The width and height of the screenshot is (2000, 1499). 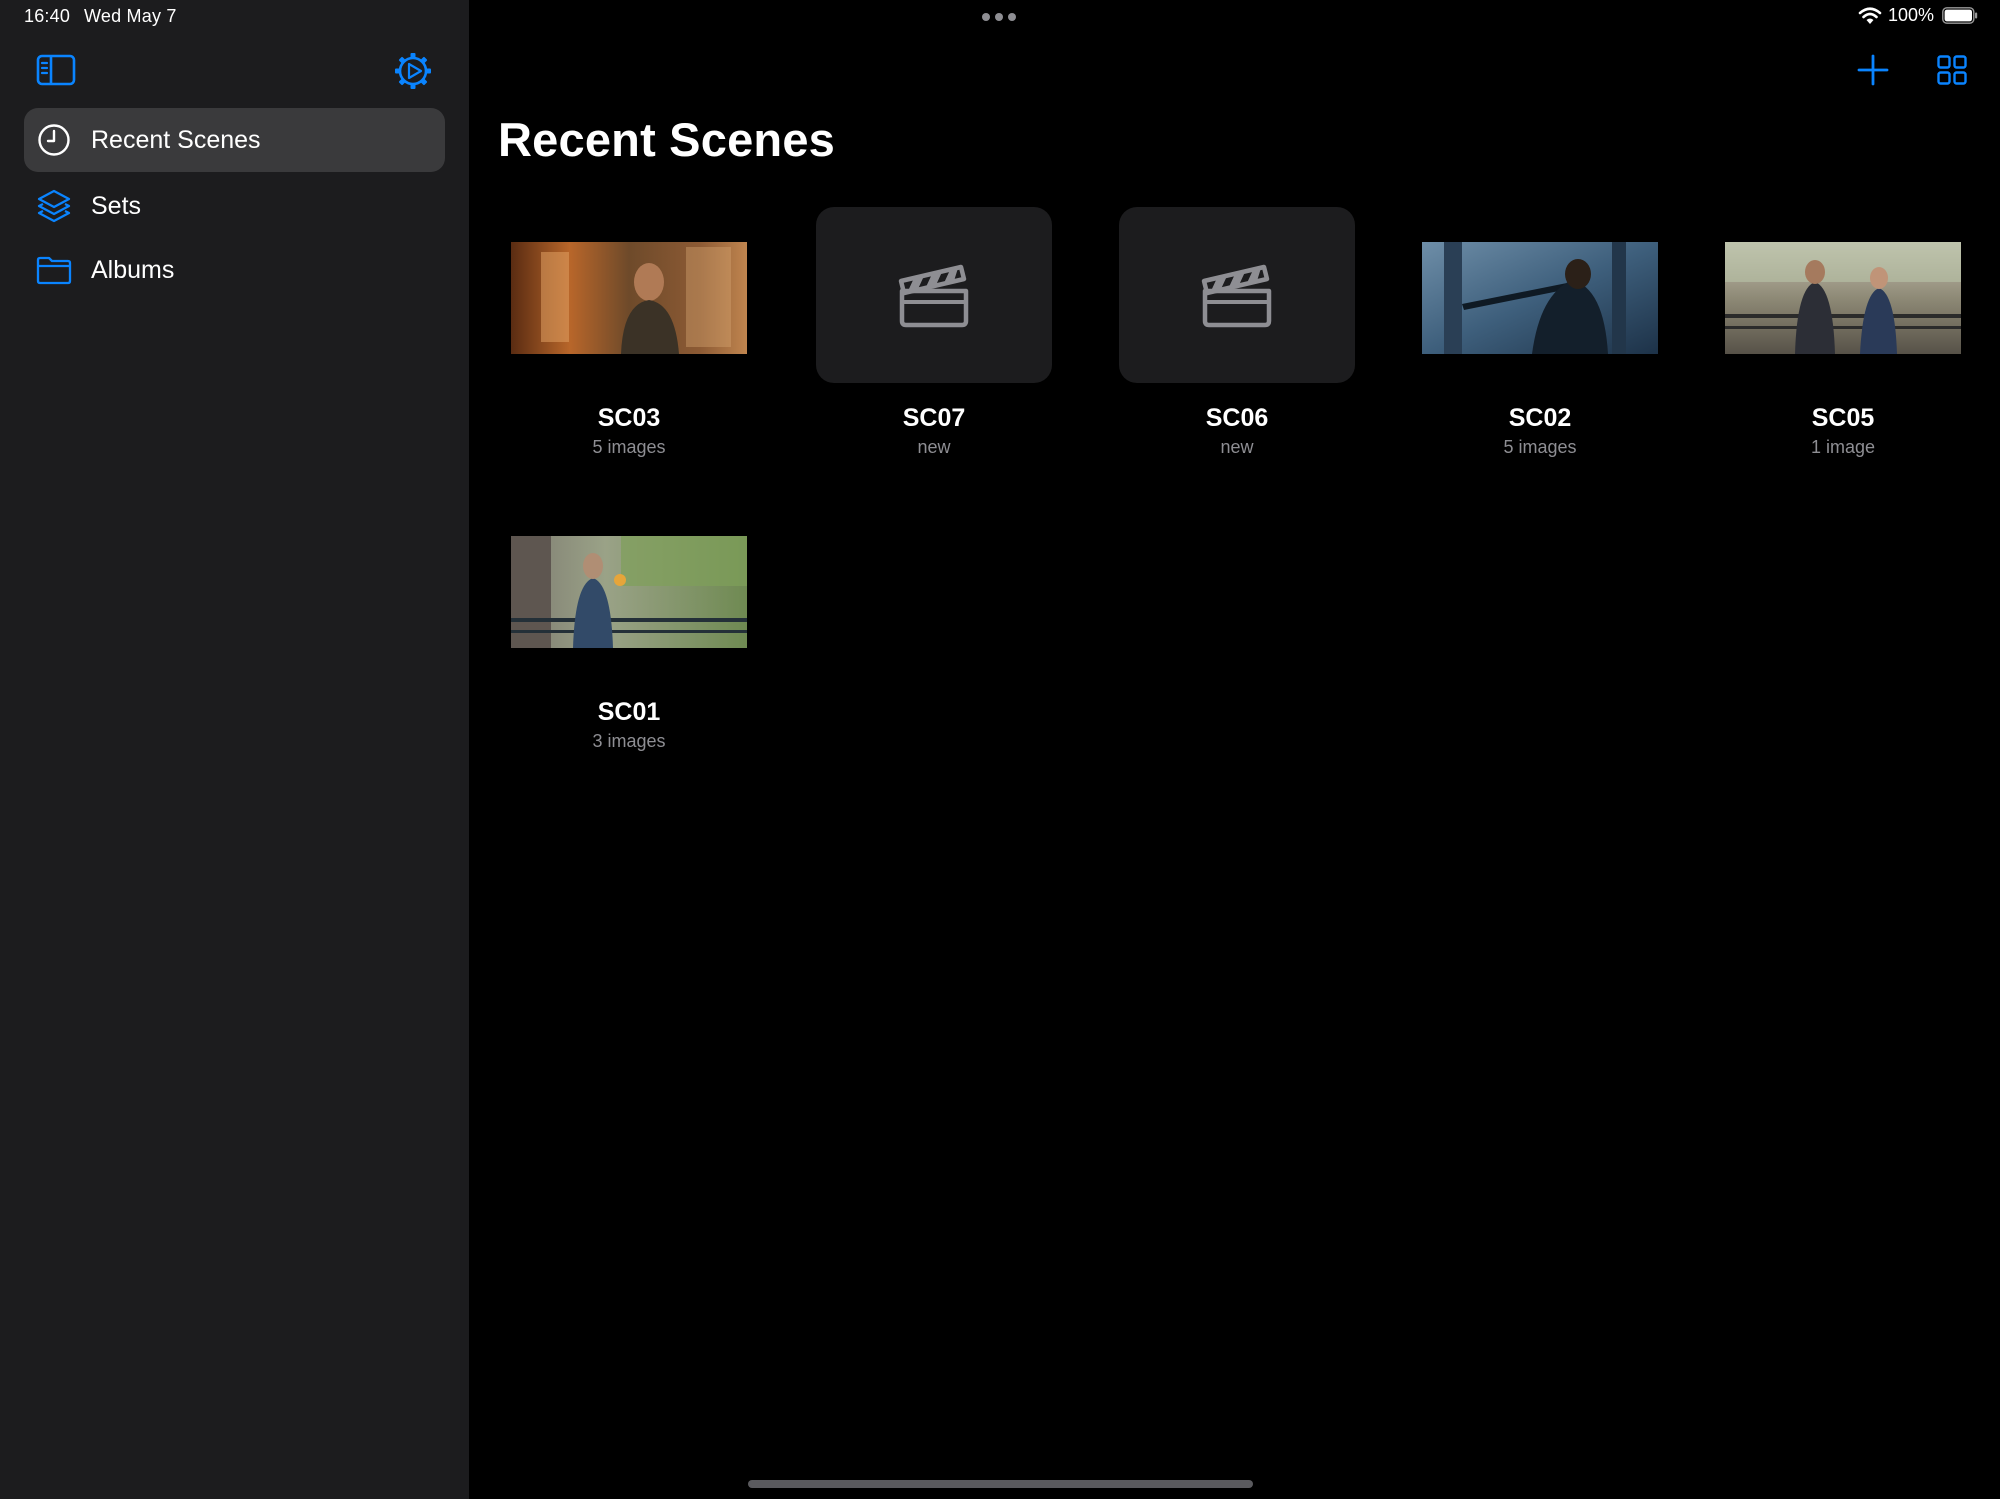 I want to click on scene-card-sc03: SC03 5 images, so click(x=629, y=338).